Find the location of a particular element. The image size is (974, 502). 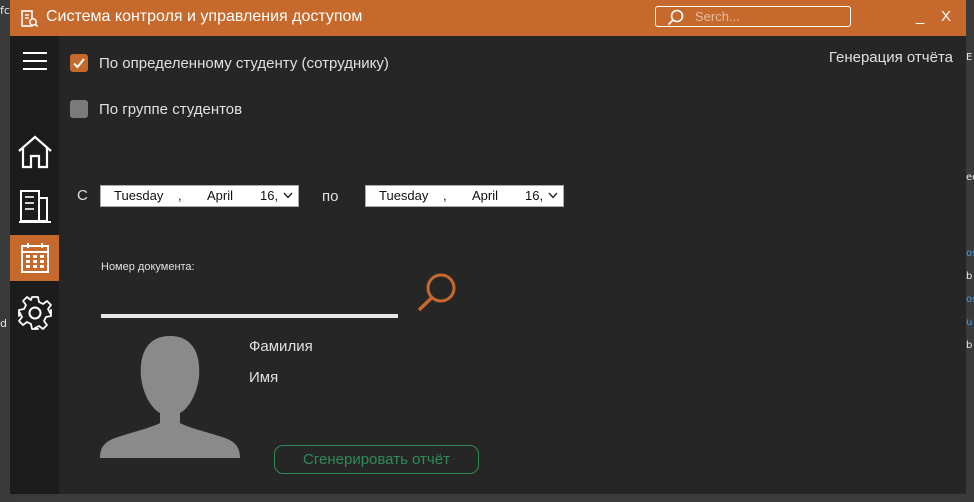

group-checkbox is located at coordinates (79, 109).